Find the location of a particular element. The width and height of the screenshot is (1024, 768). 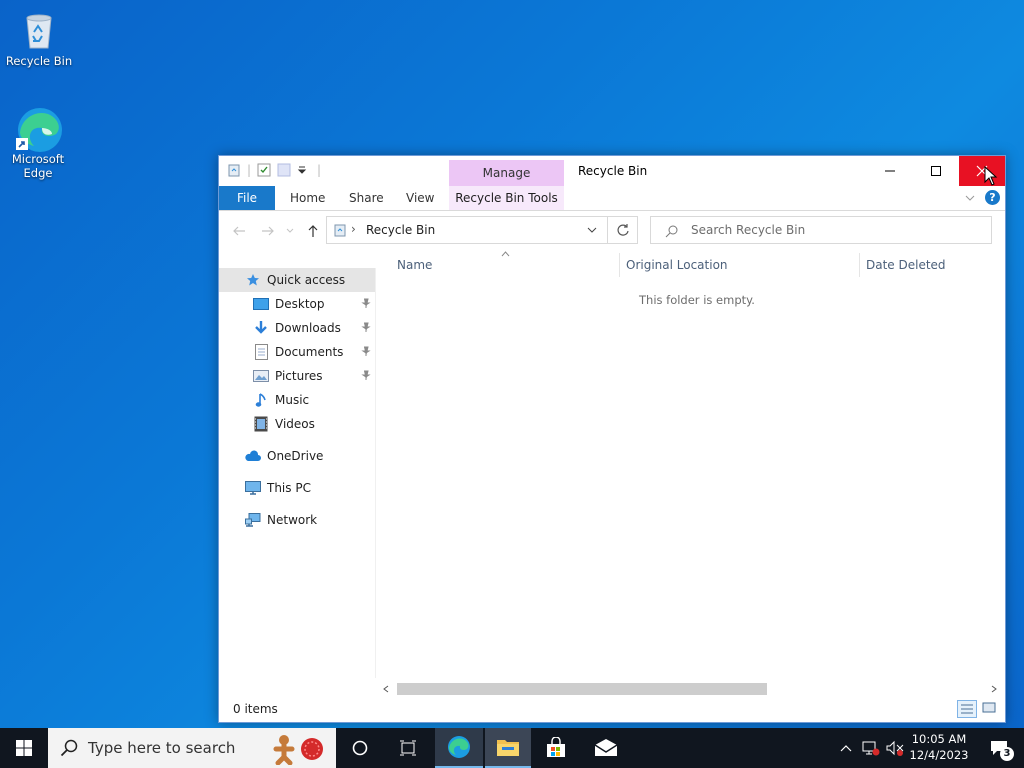

taskbar-file-explorer-button is located at coordinates (508, 748).